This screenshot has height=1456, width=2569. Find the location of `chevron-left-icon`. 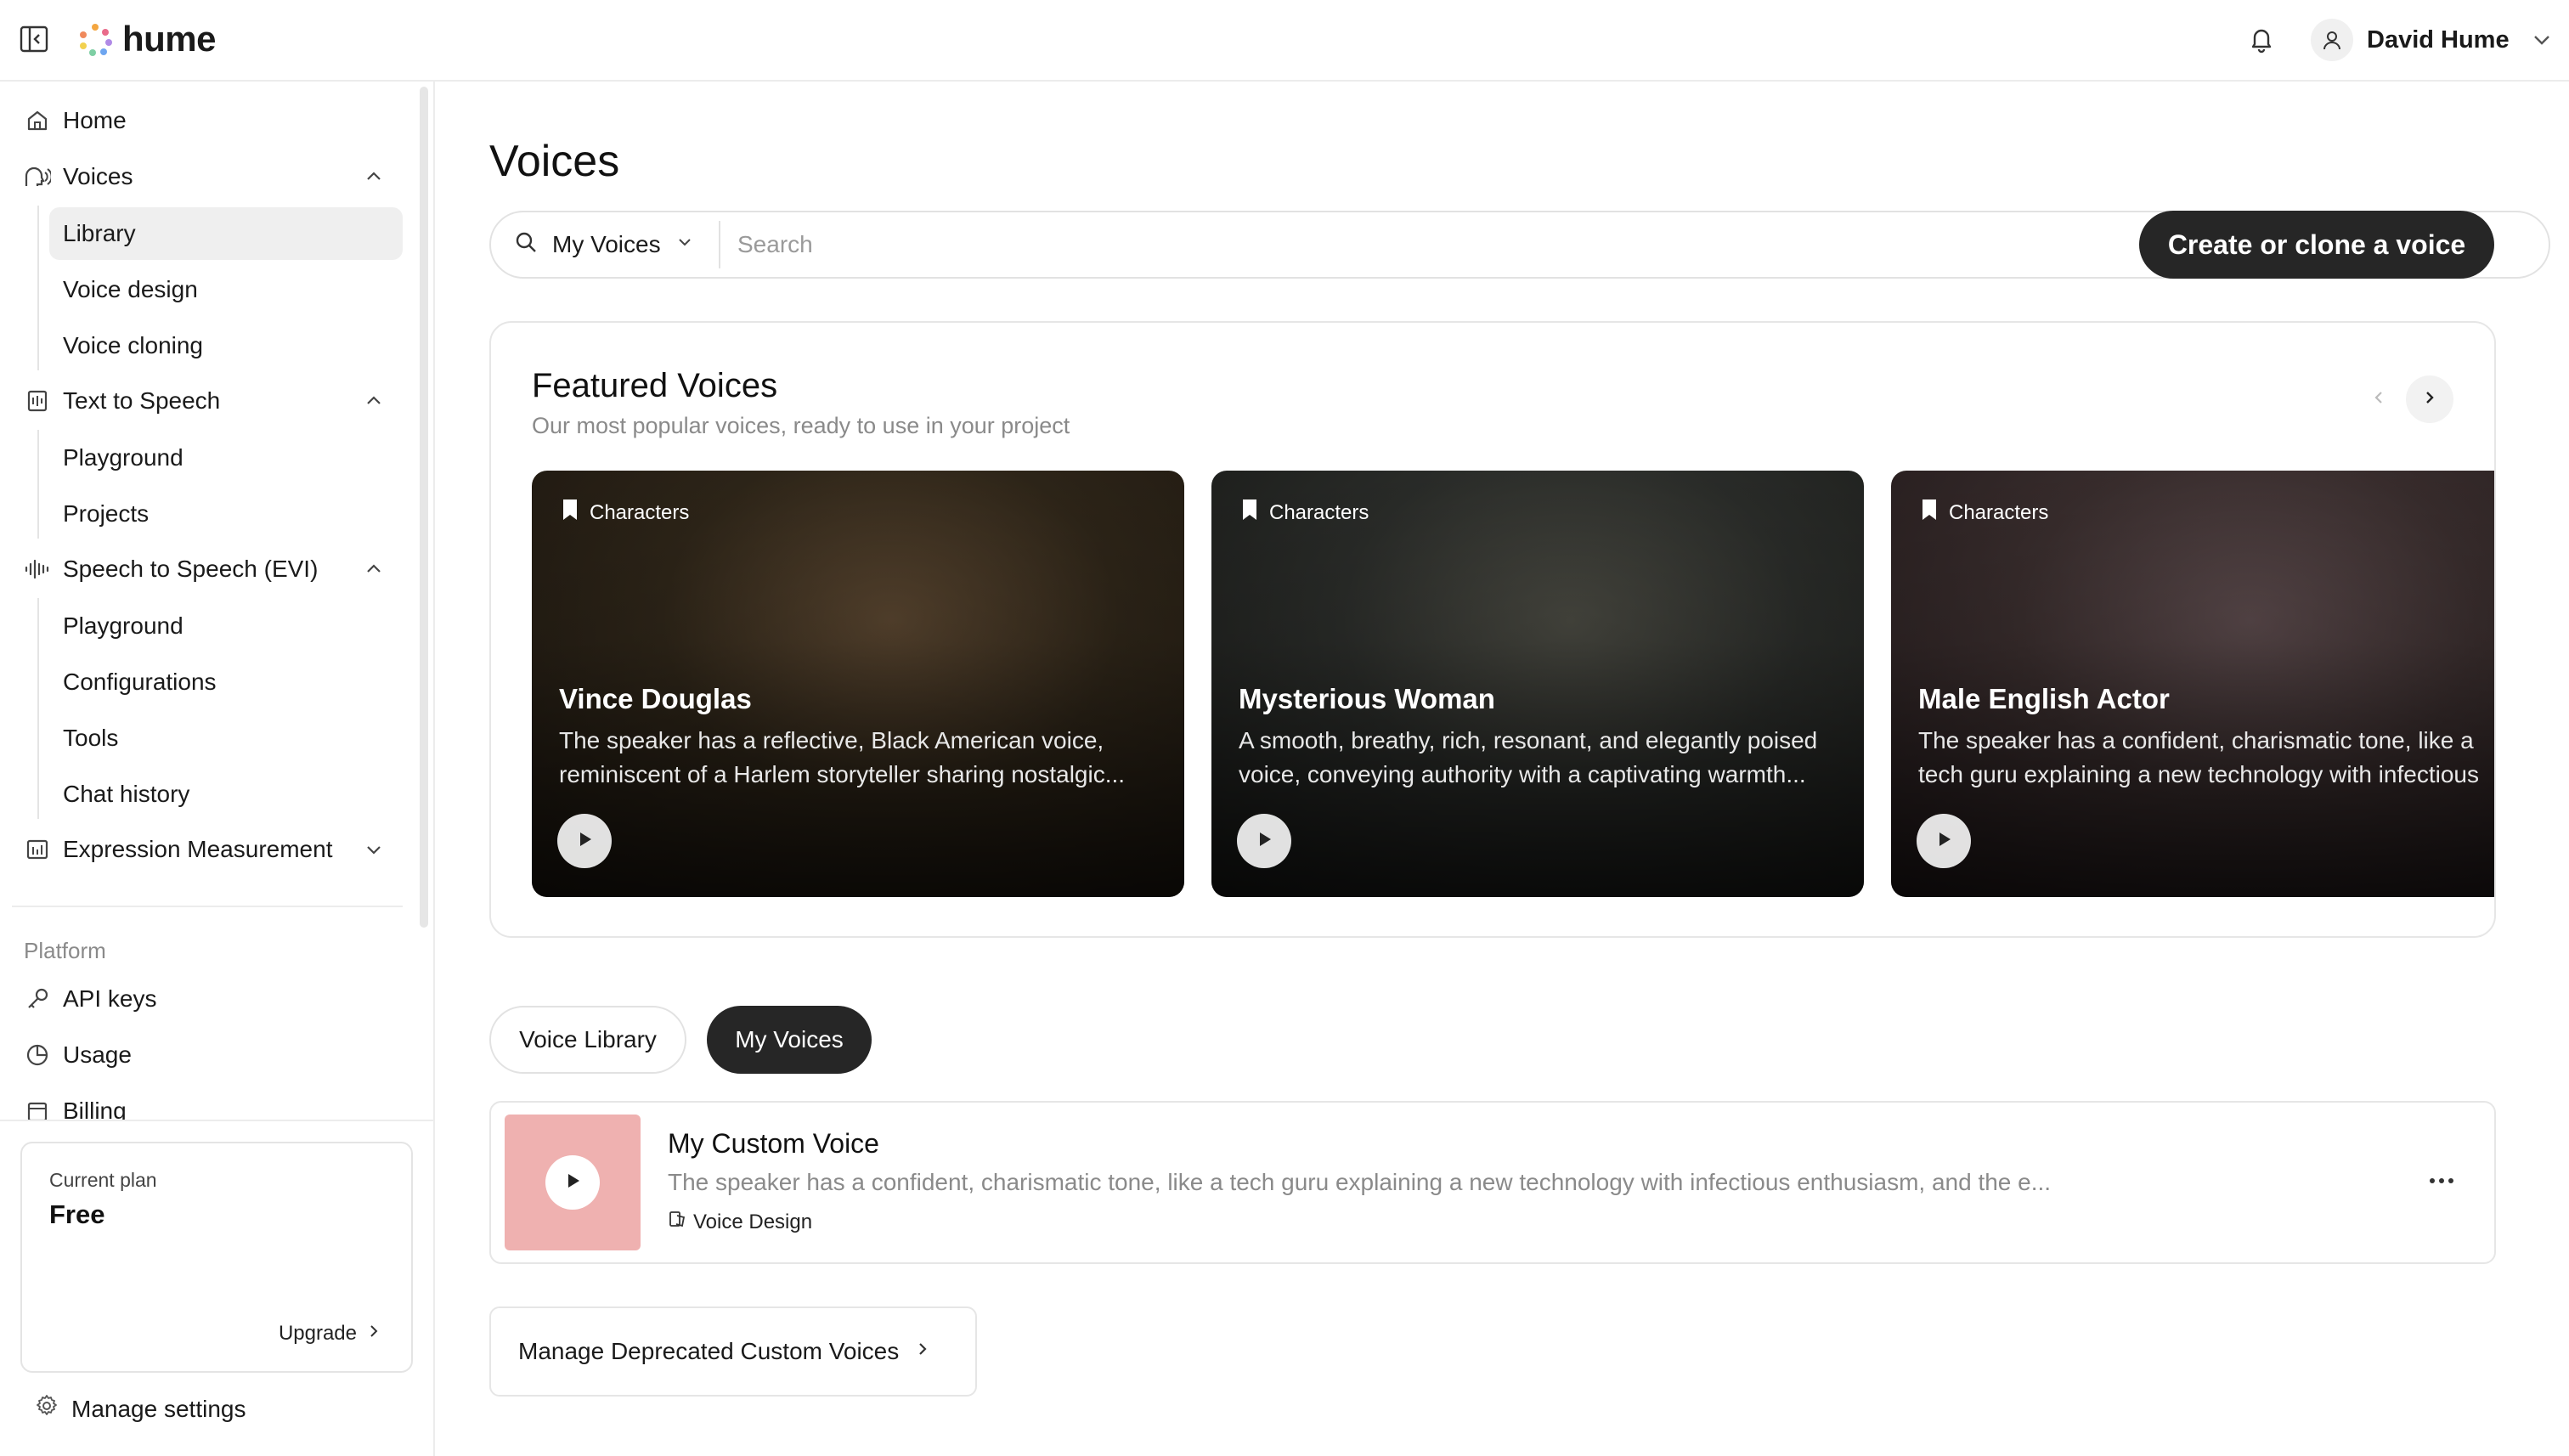

chevron-left-icon is located at coordinates (2379, 400).